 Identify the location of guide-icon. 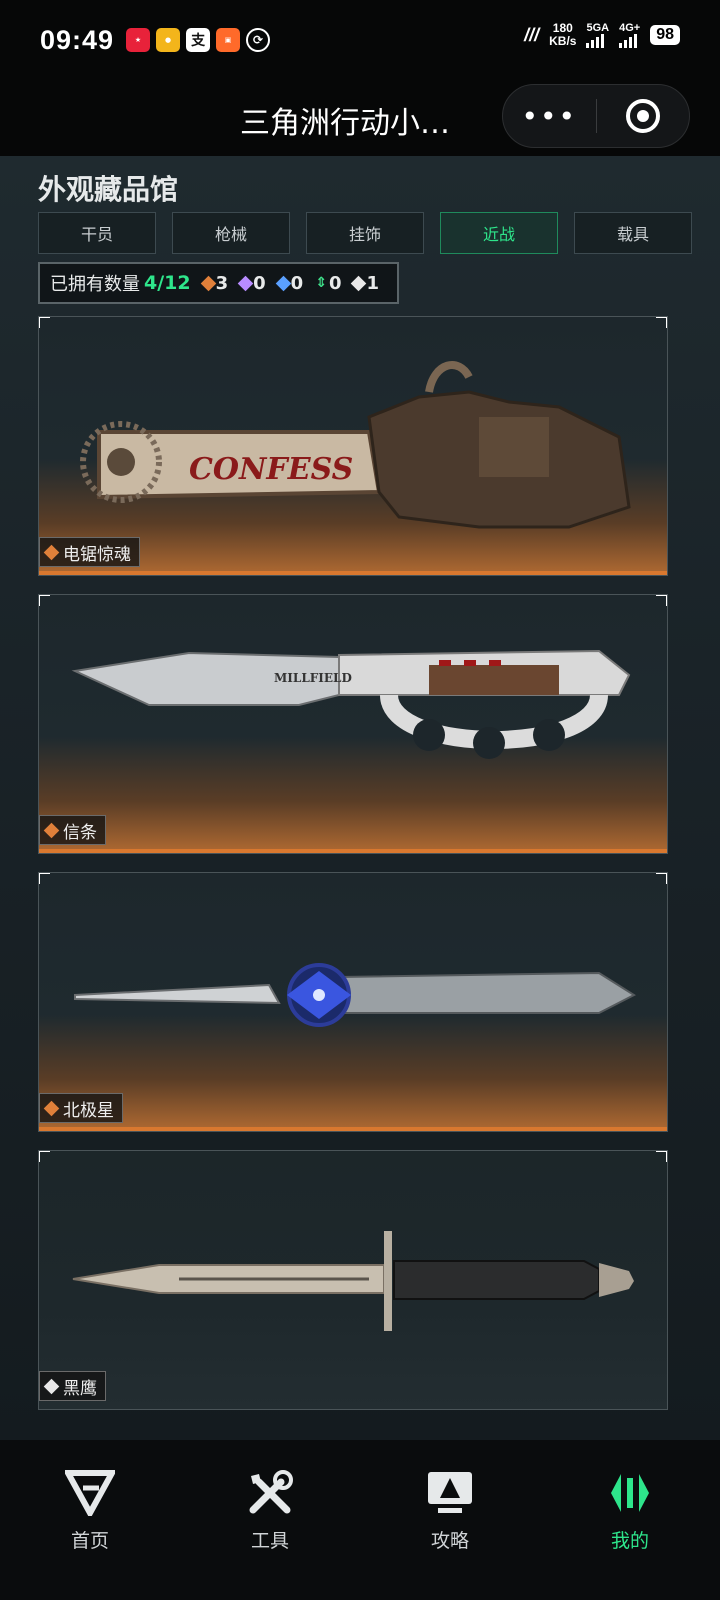
(450, 1492).